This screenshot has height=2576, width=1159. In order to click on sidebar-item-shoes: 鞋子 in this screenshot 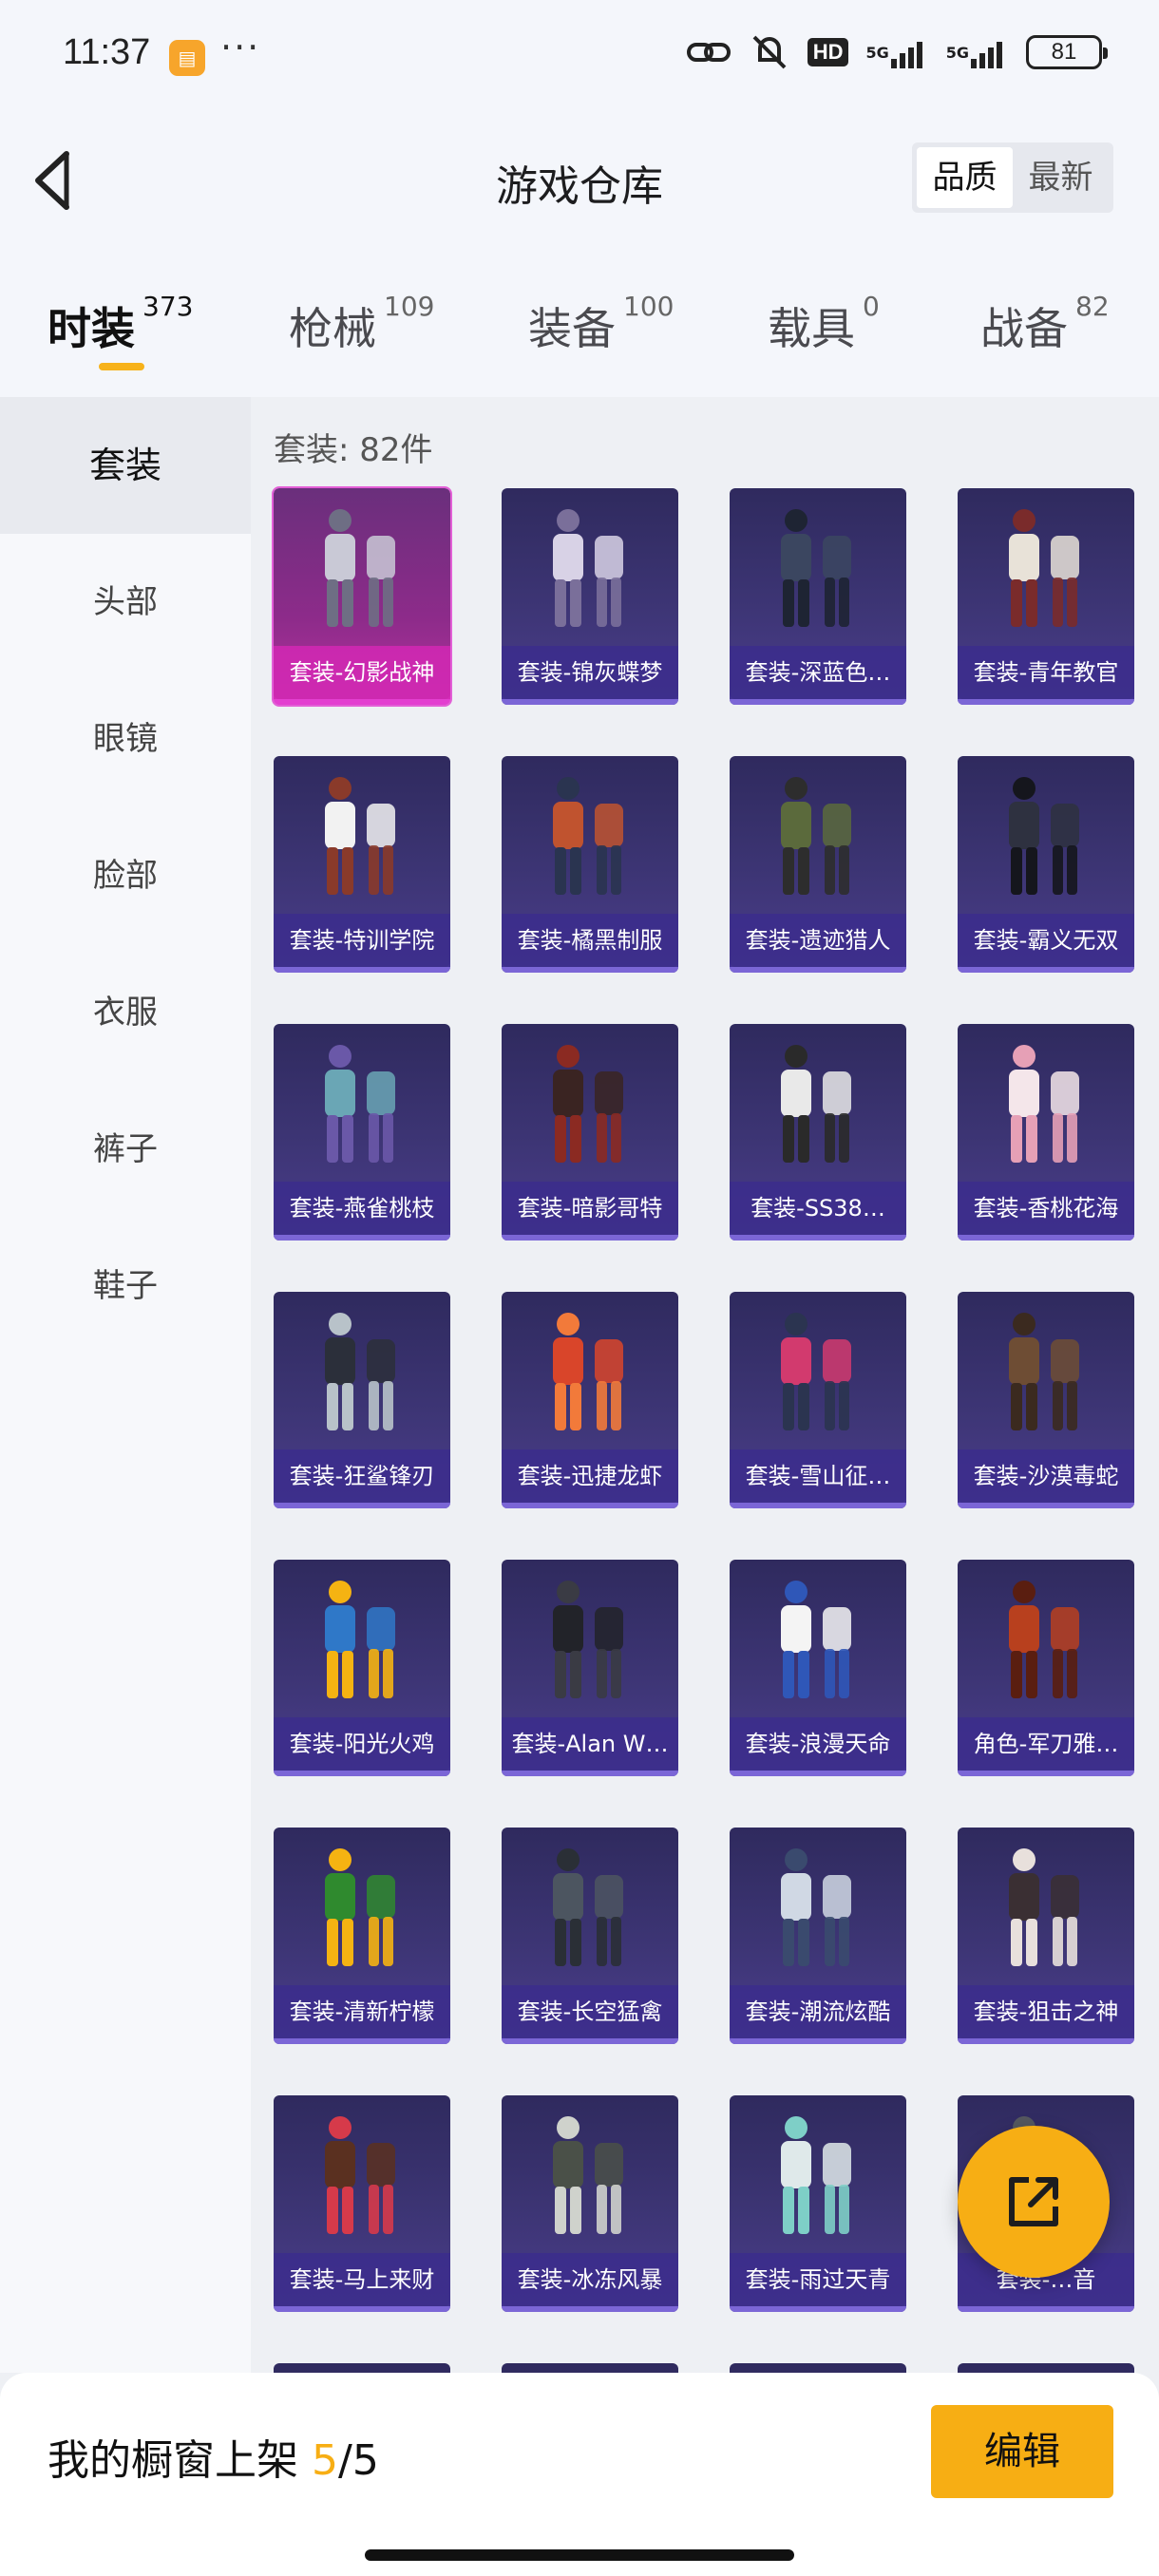, I will do `click(125, 1286)`.